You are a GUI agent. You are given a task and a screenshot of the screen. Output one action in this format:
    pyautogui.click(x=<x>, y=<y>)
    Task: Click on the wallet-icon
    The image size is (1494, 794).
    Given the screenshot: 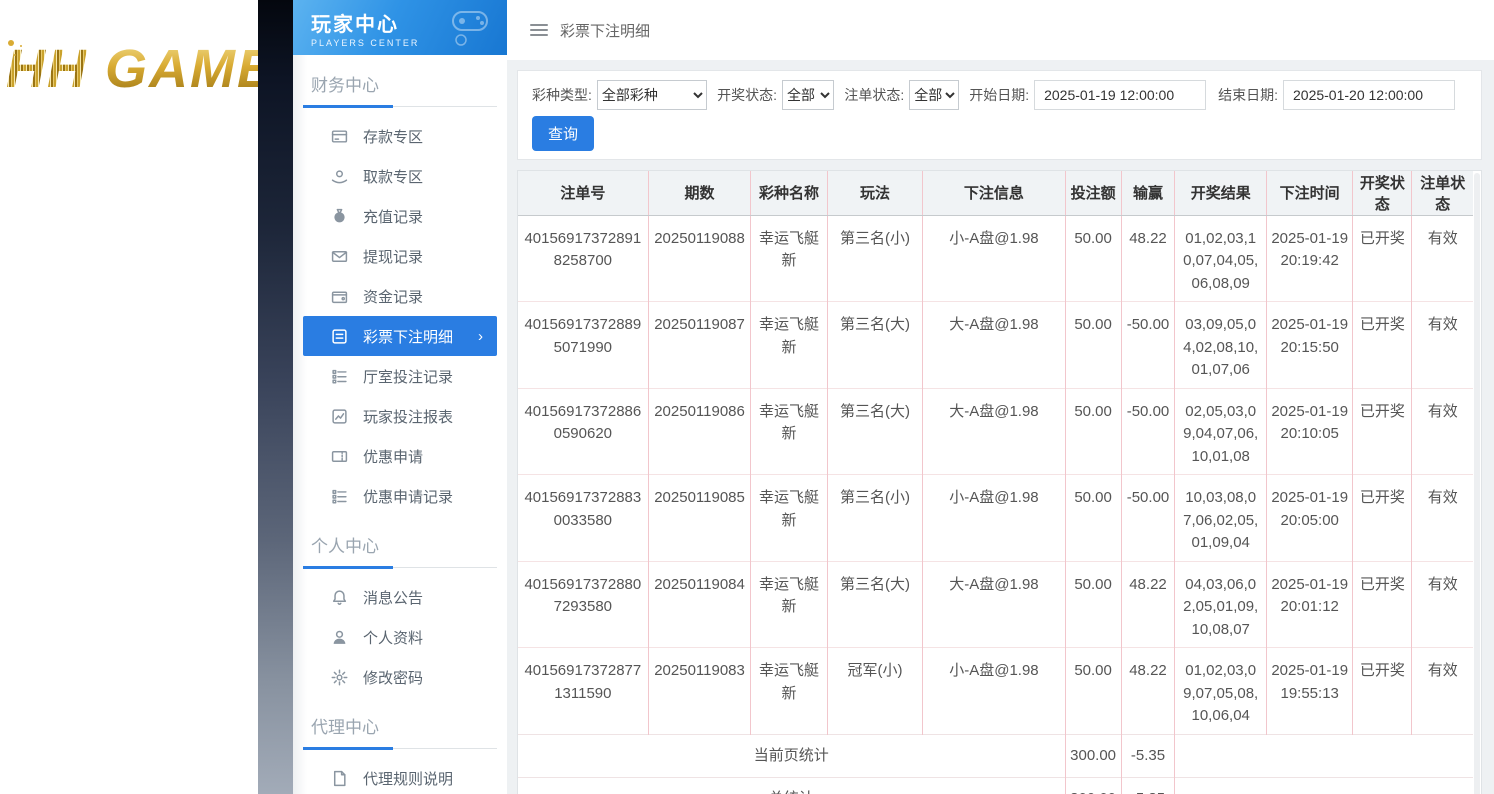 What is the action you would take?
    pyautogui.click(x=339, y=297)
    